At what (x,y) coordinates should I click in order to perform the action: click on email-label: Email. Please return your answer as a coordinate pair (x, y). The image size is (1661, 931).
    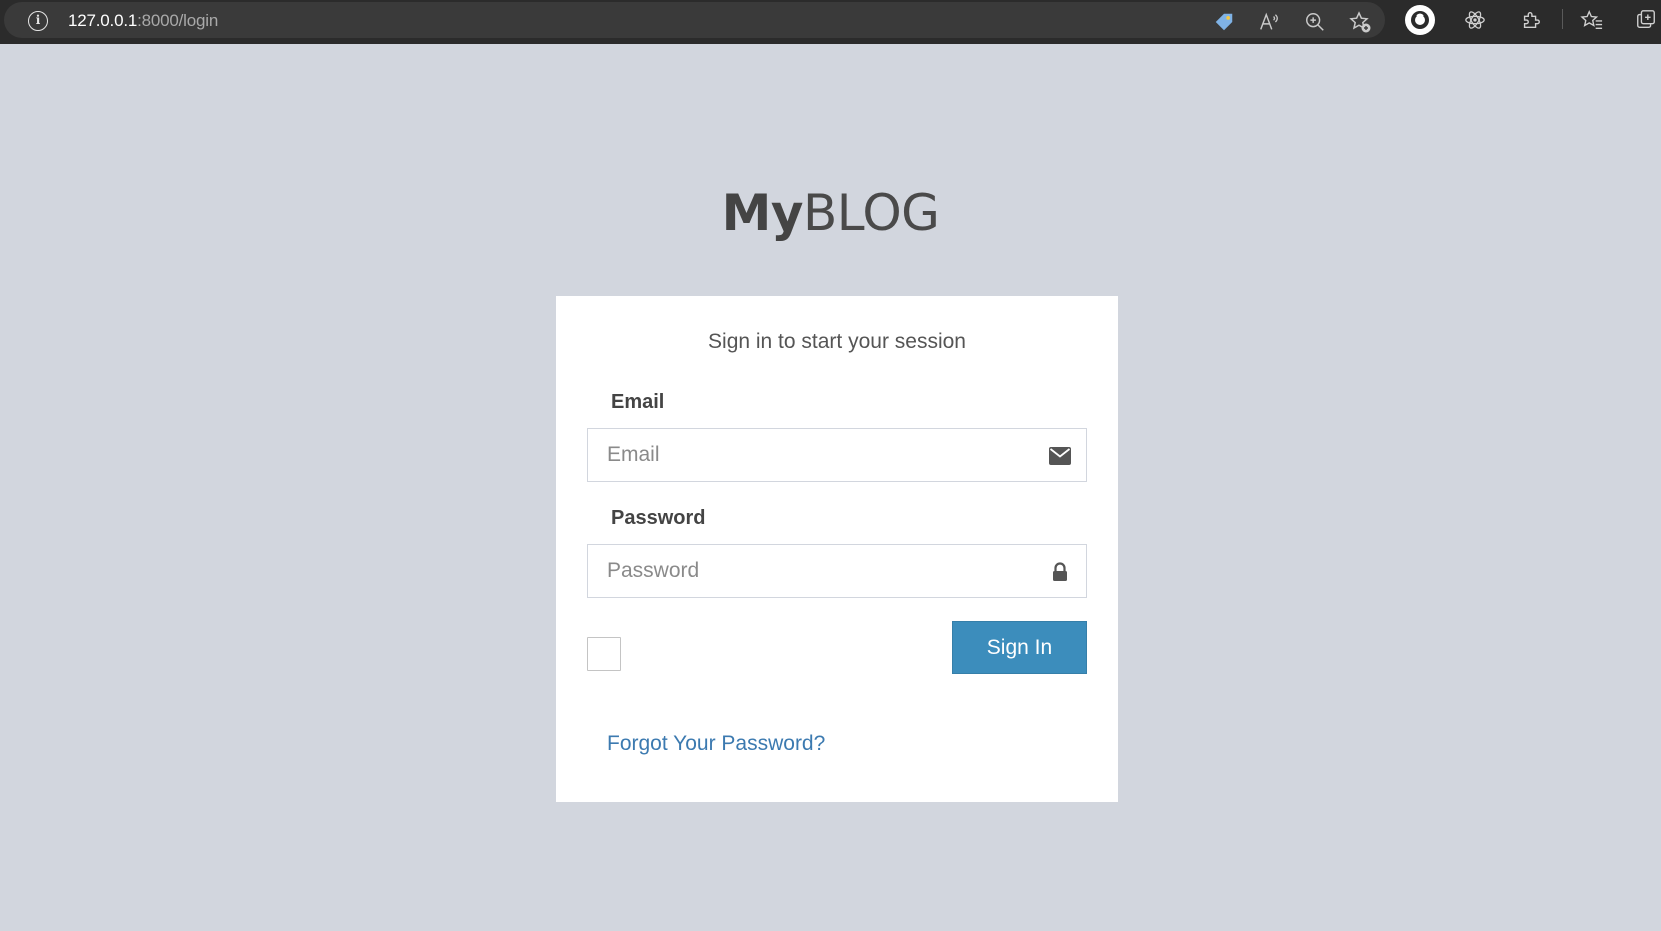
    Looking at the image, I should click on (638, 402).